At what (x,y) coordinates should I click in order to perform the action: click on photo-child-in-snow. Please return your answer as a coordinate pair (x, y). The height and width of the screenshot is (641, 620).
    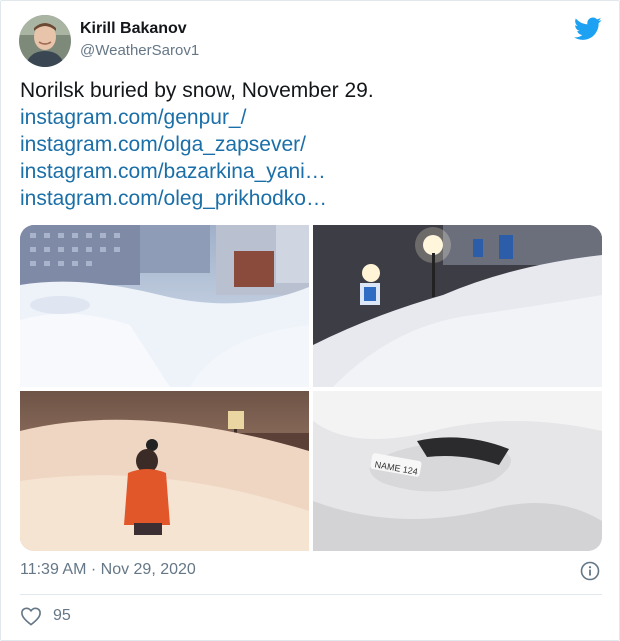
    Looking at the image, I should click on (164, 471).